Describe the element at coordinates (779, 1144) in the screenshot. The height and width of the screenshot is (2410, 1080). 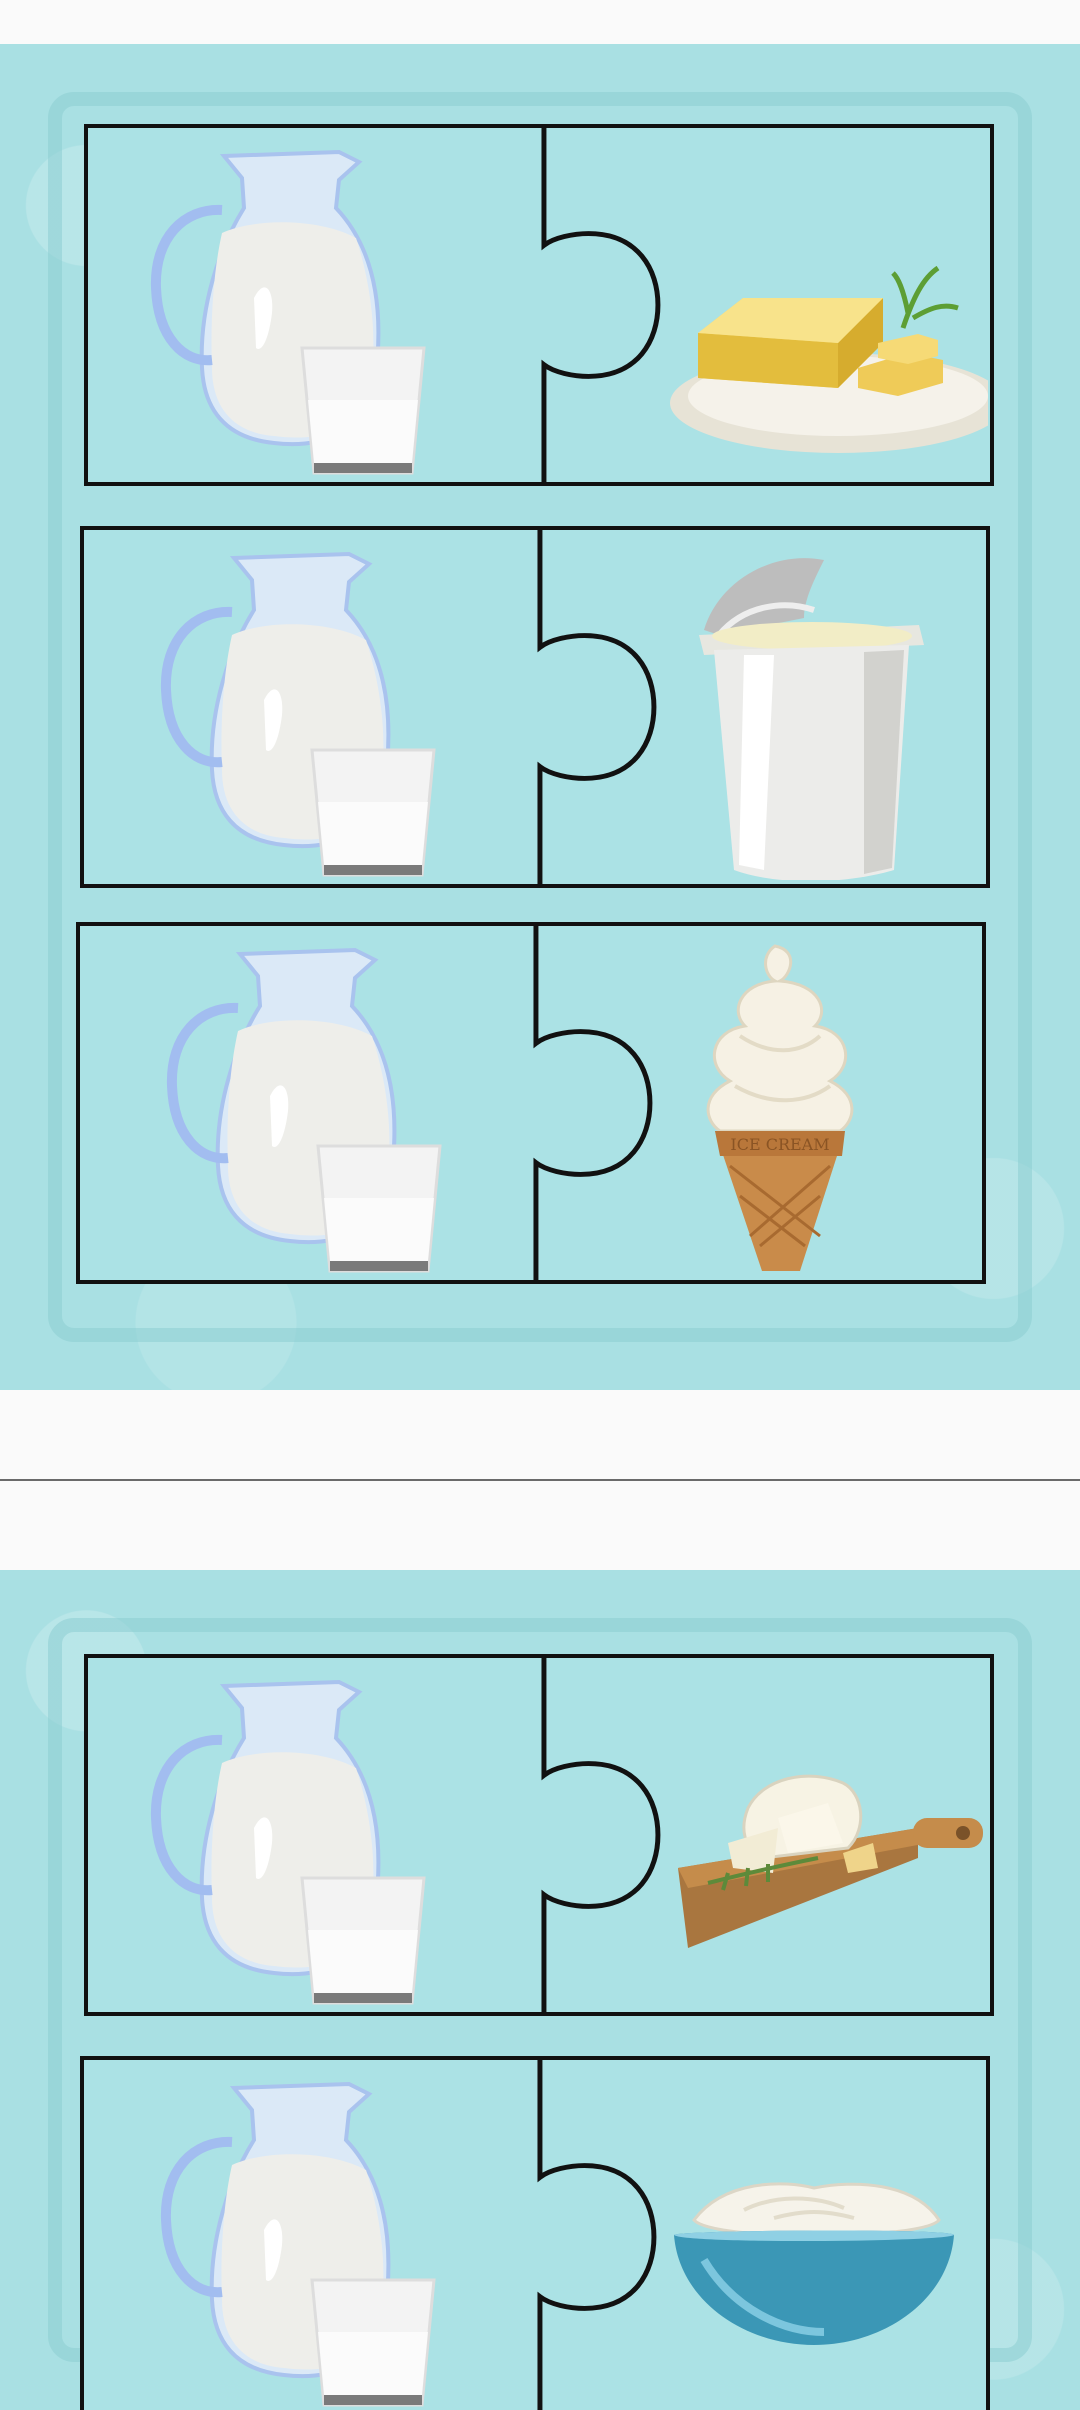
I see `cone-label: ICE CREAM` at that location.